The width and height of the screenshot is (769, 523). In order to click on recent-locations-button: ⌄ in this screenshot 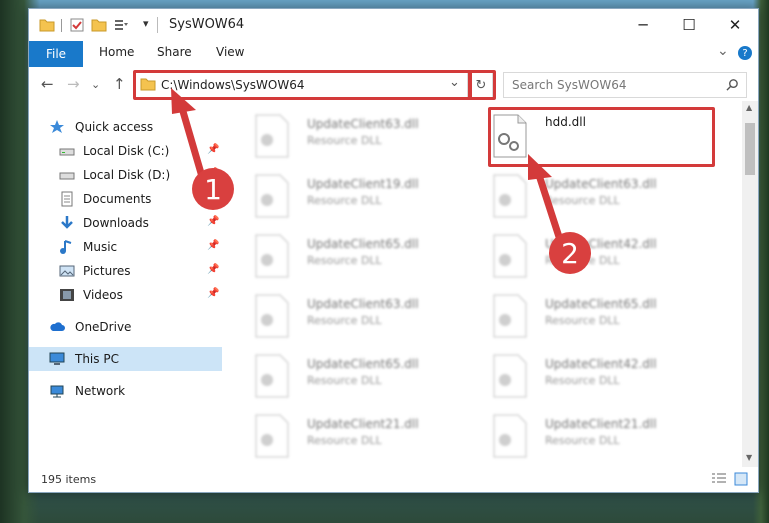, I will do `click(95, 84)`.